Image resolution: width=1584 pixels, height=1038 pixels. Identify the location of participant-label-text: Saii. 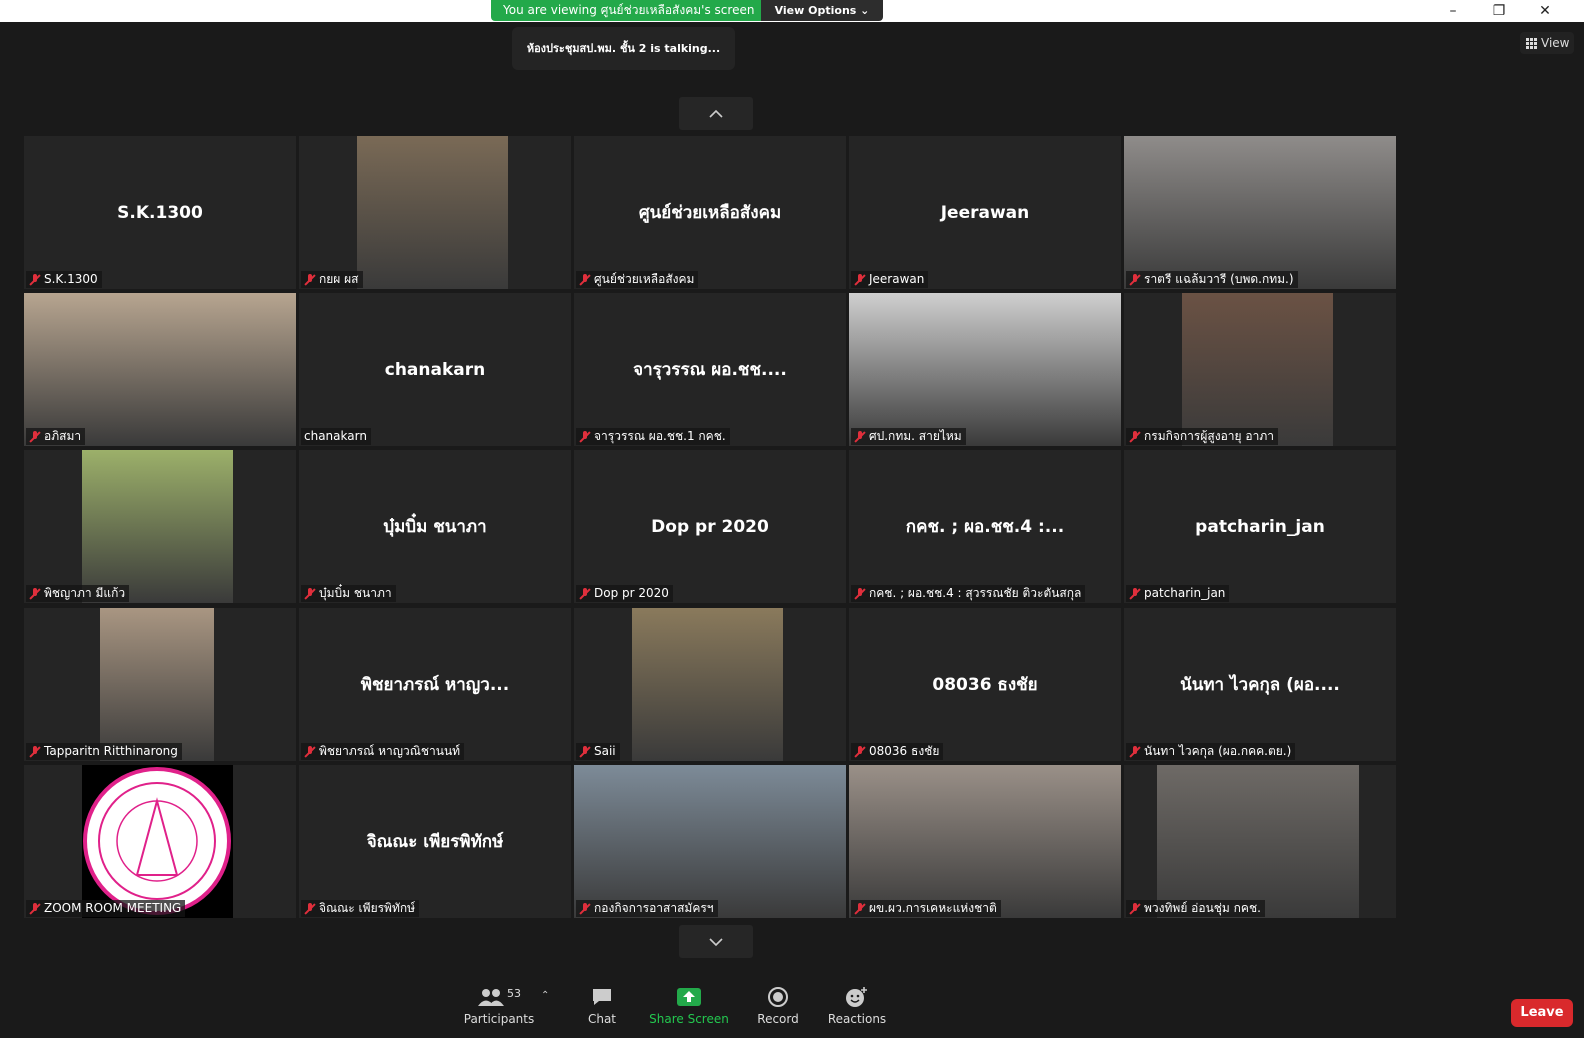
(605, 751).